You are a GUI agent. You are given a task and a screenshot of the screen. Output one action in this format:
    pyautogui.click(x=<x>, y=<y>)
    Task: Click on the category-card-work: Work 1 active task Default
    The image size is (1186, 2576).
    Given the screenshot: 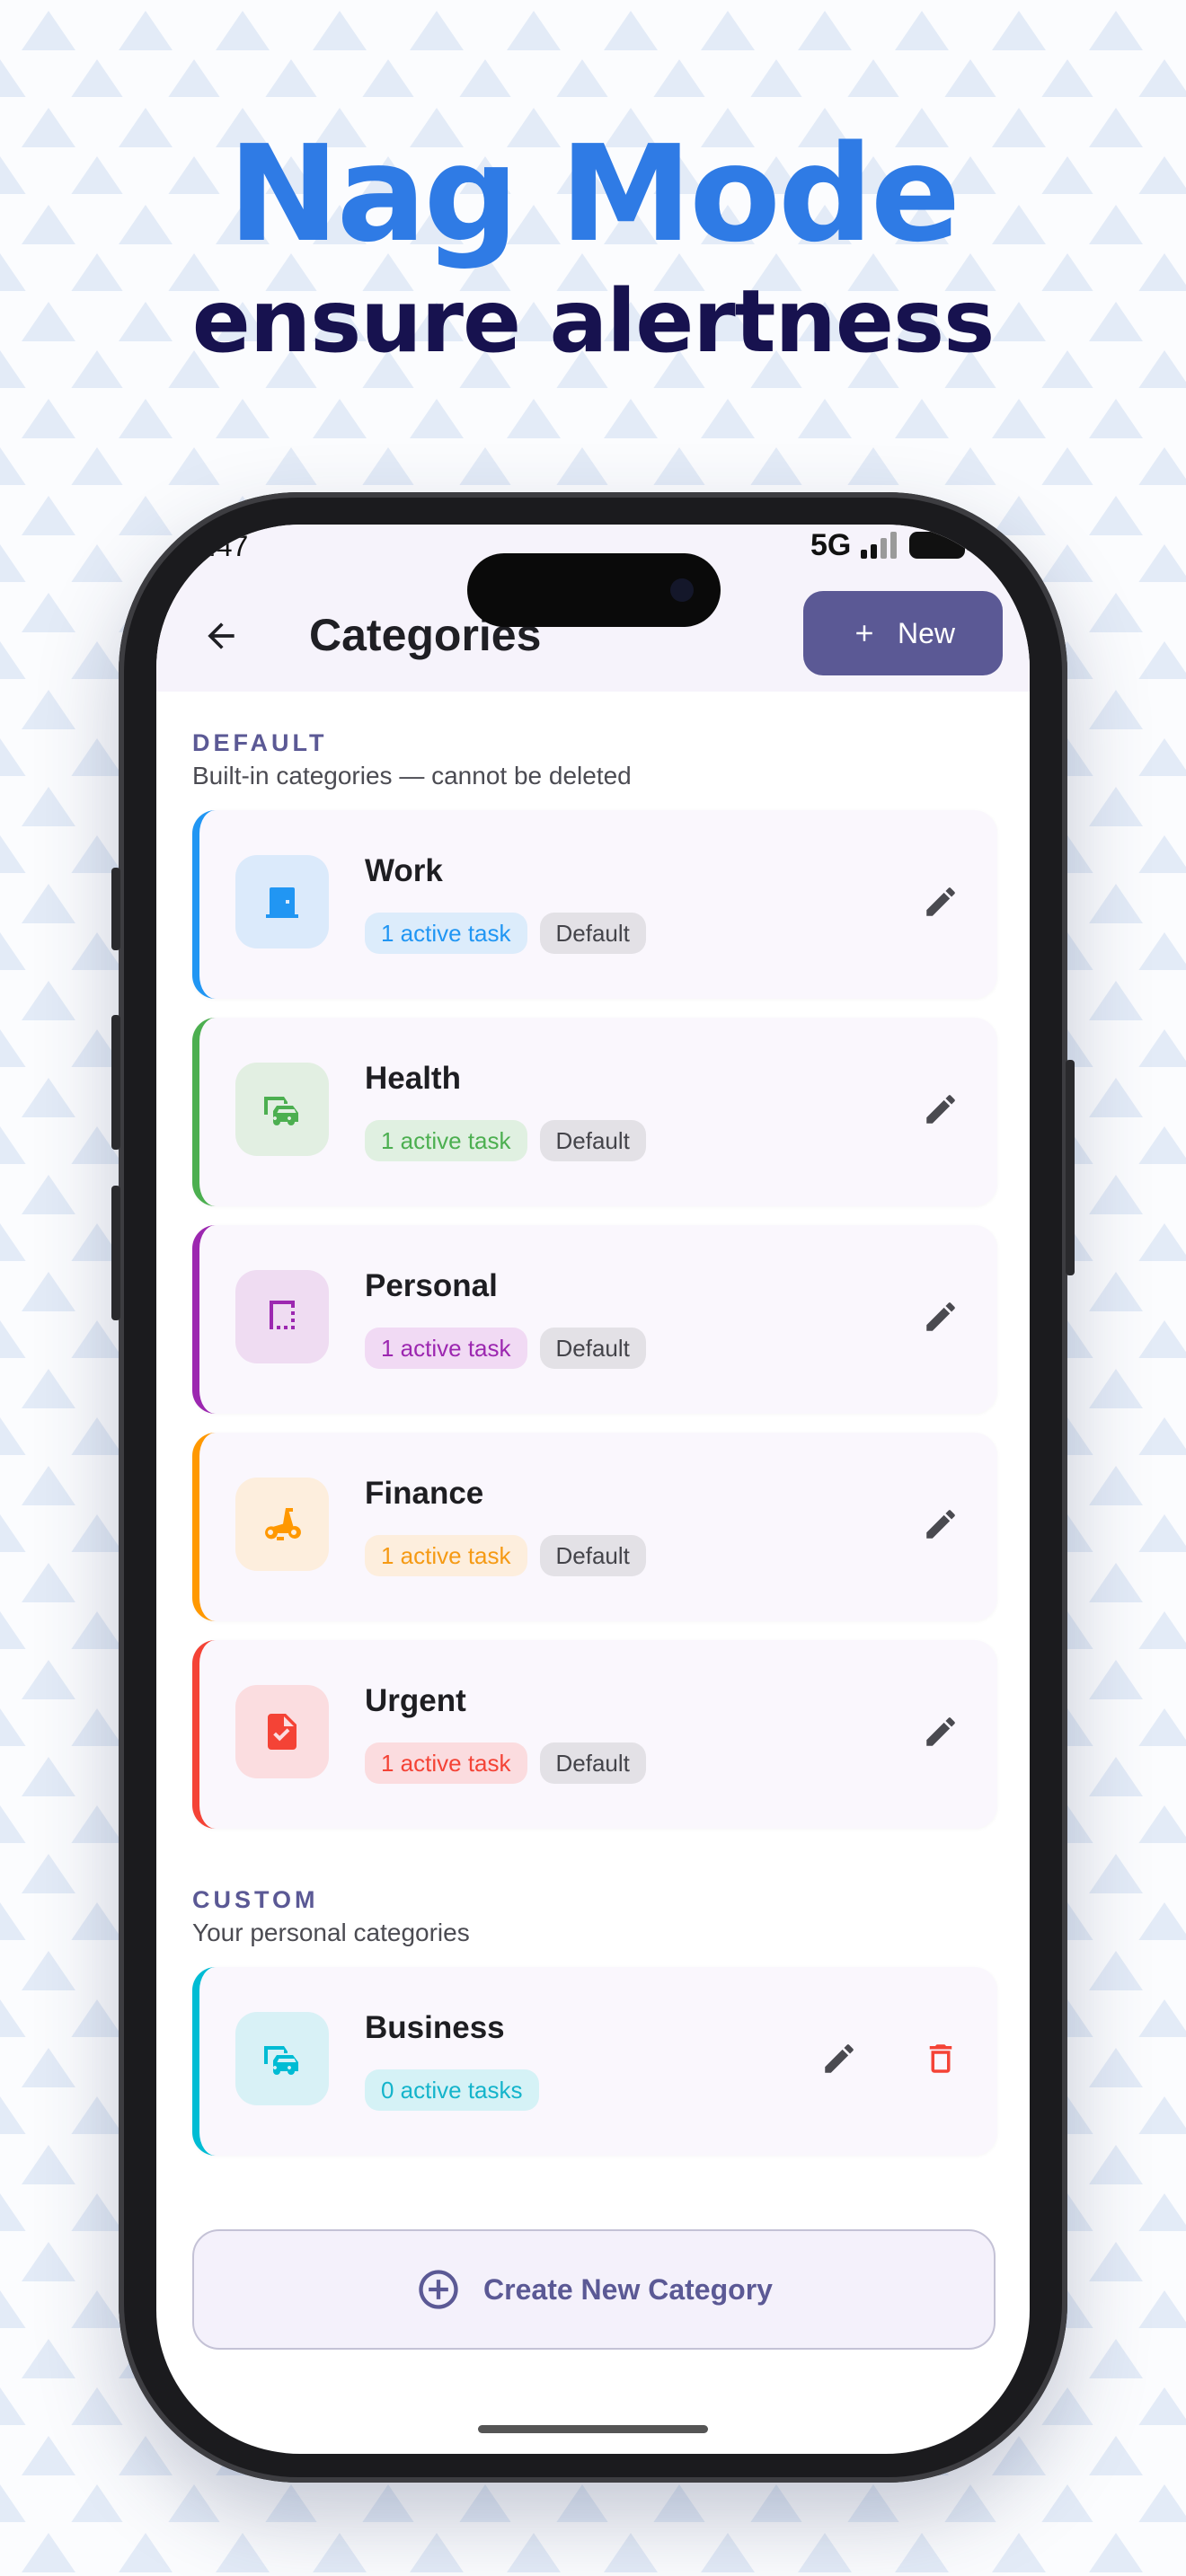 What is the action you would take?
    pyautogui.click(x=594, y=904)
    